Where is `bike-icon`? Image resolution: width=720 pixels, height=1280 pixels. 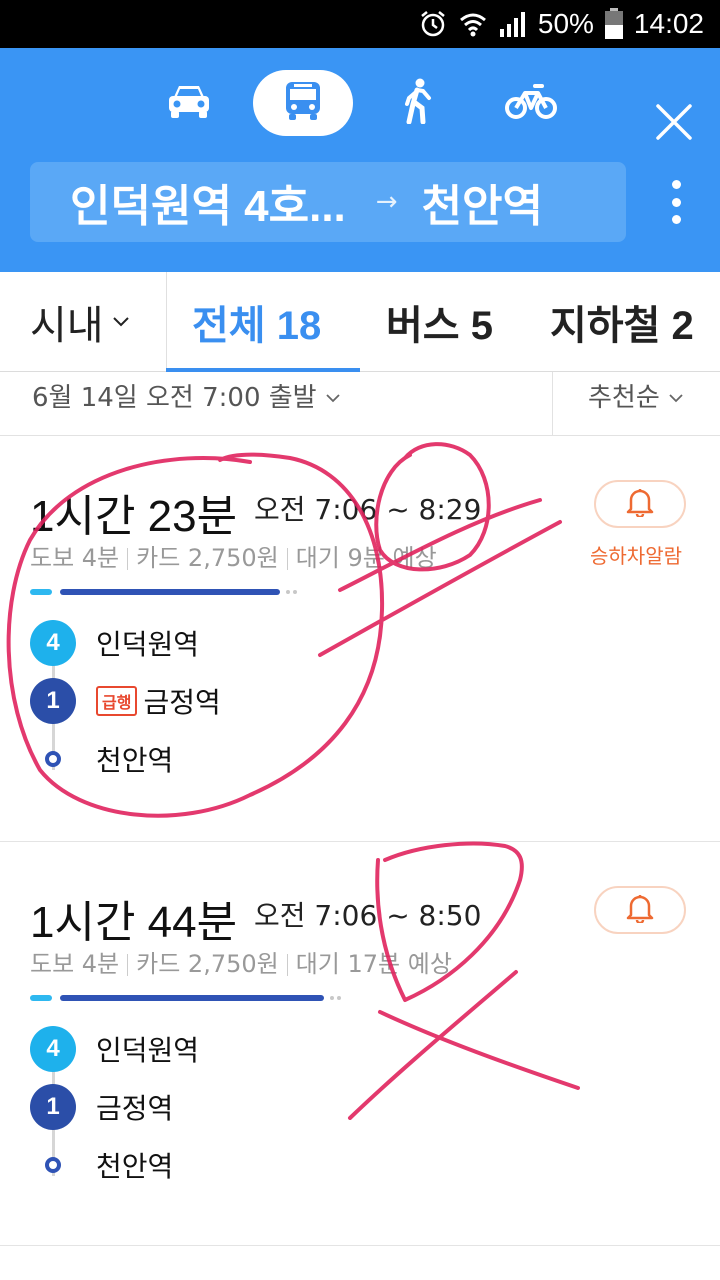 bike-icon is located at coordinates (531, 103).